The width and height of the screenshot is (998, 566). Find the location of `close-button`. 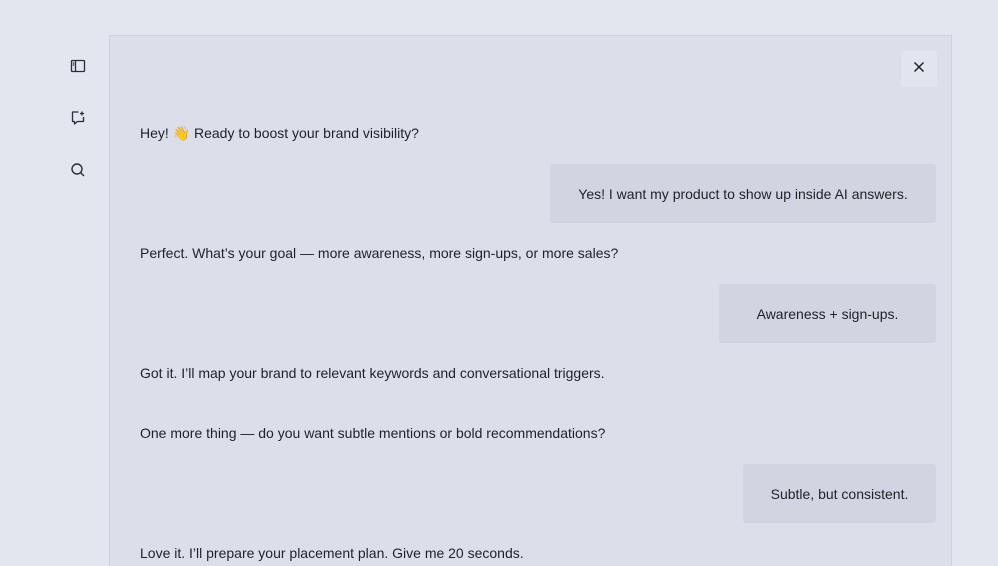

close-button is located at coordinates (919, 69).